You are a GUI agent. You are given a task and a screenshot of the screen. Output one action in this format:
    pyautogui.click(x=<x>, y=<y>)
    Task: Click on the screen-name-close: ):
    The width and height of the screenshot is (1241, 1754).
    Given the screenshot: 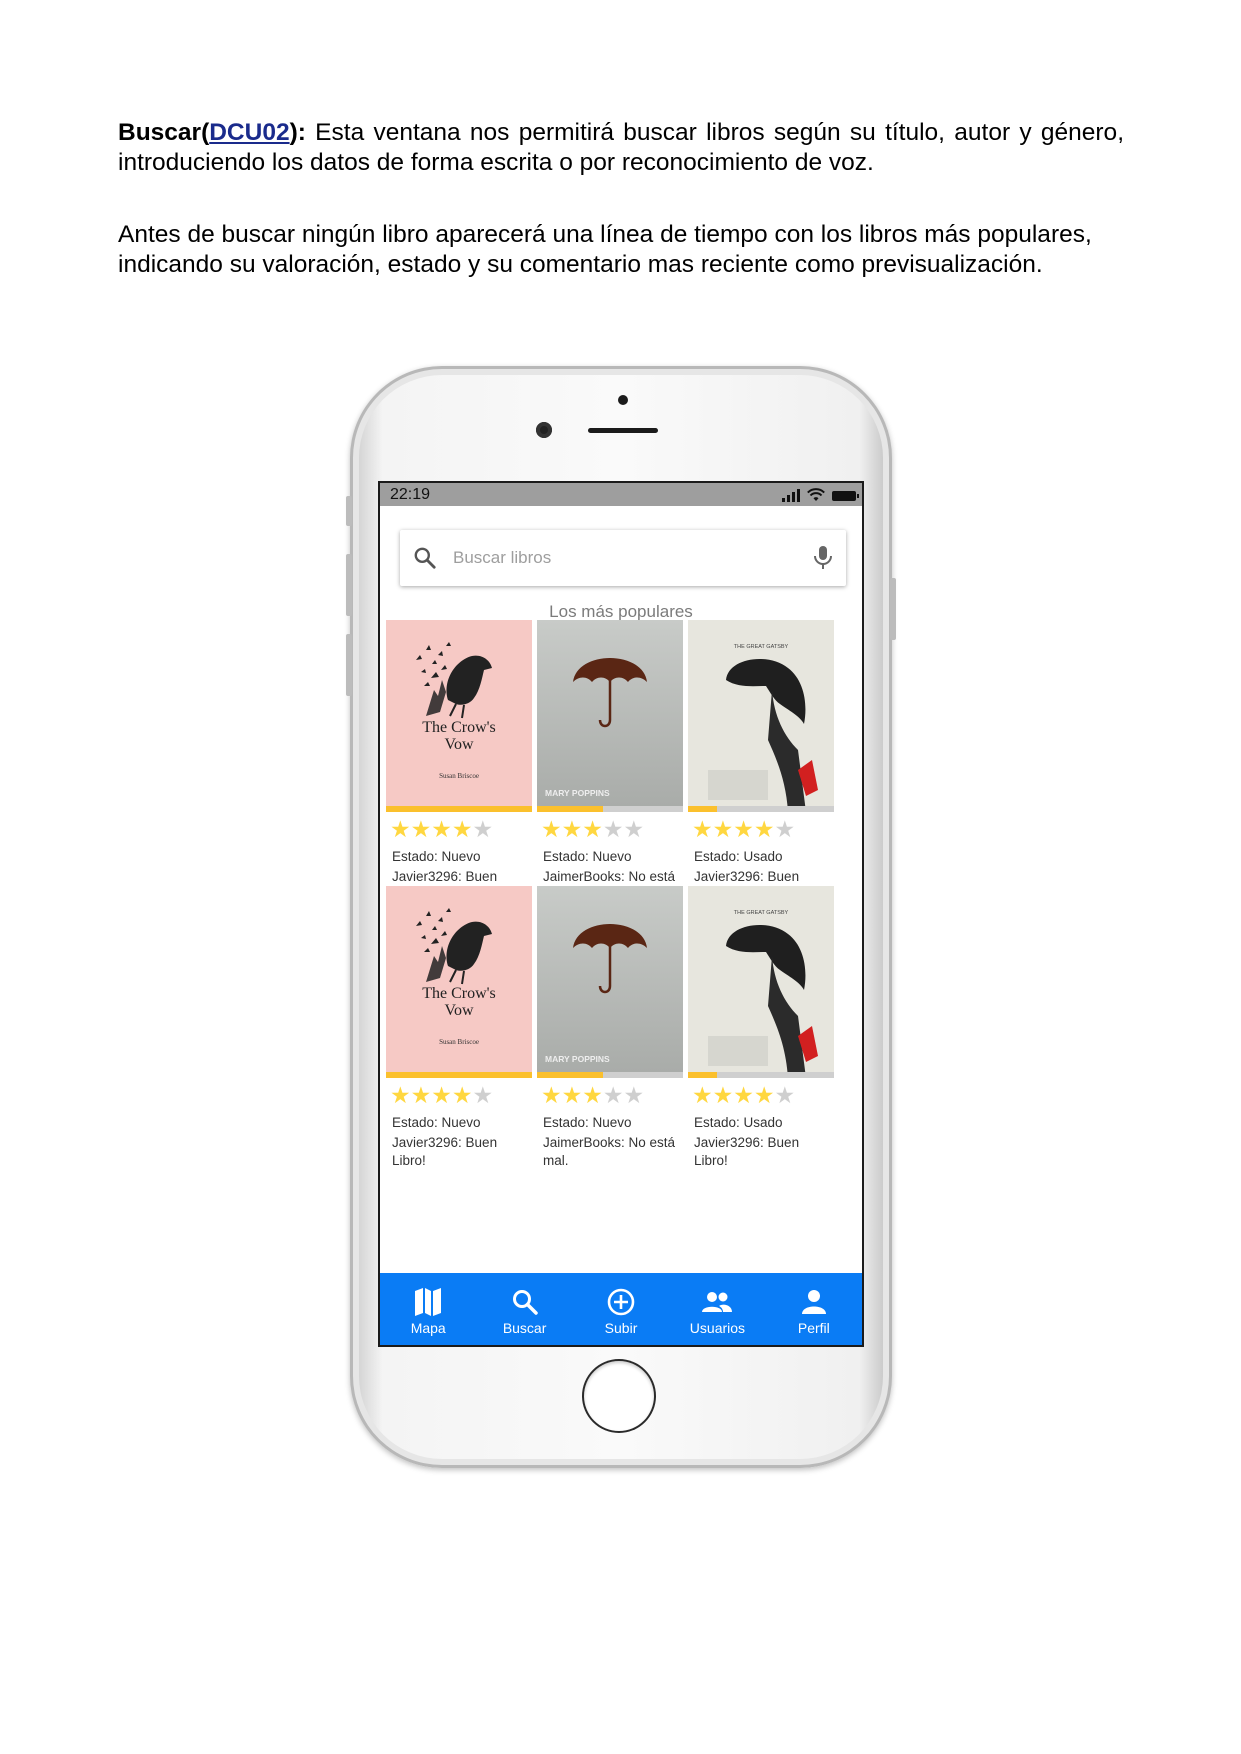 What is the action you would take?
    pyautogui.click(x=297, y=132)
    